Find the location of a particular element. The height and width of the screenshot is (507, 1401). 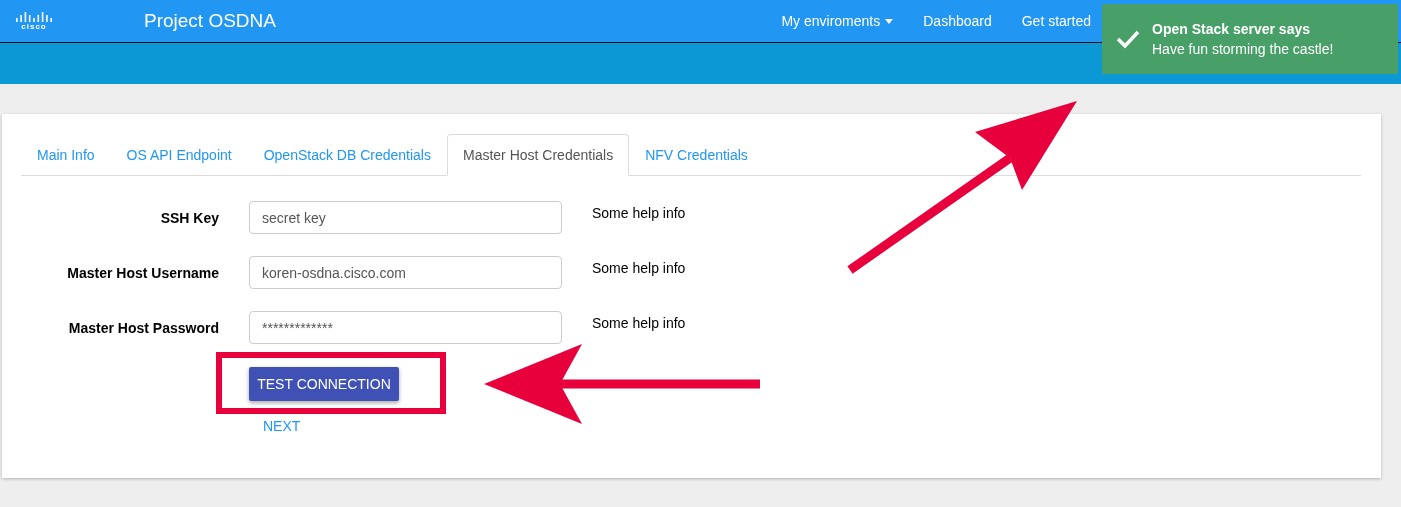

nav-link: Get started is located at coordinates (1056, 21).